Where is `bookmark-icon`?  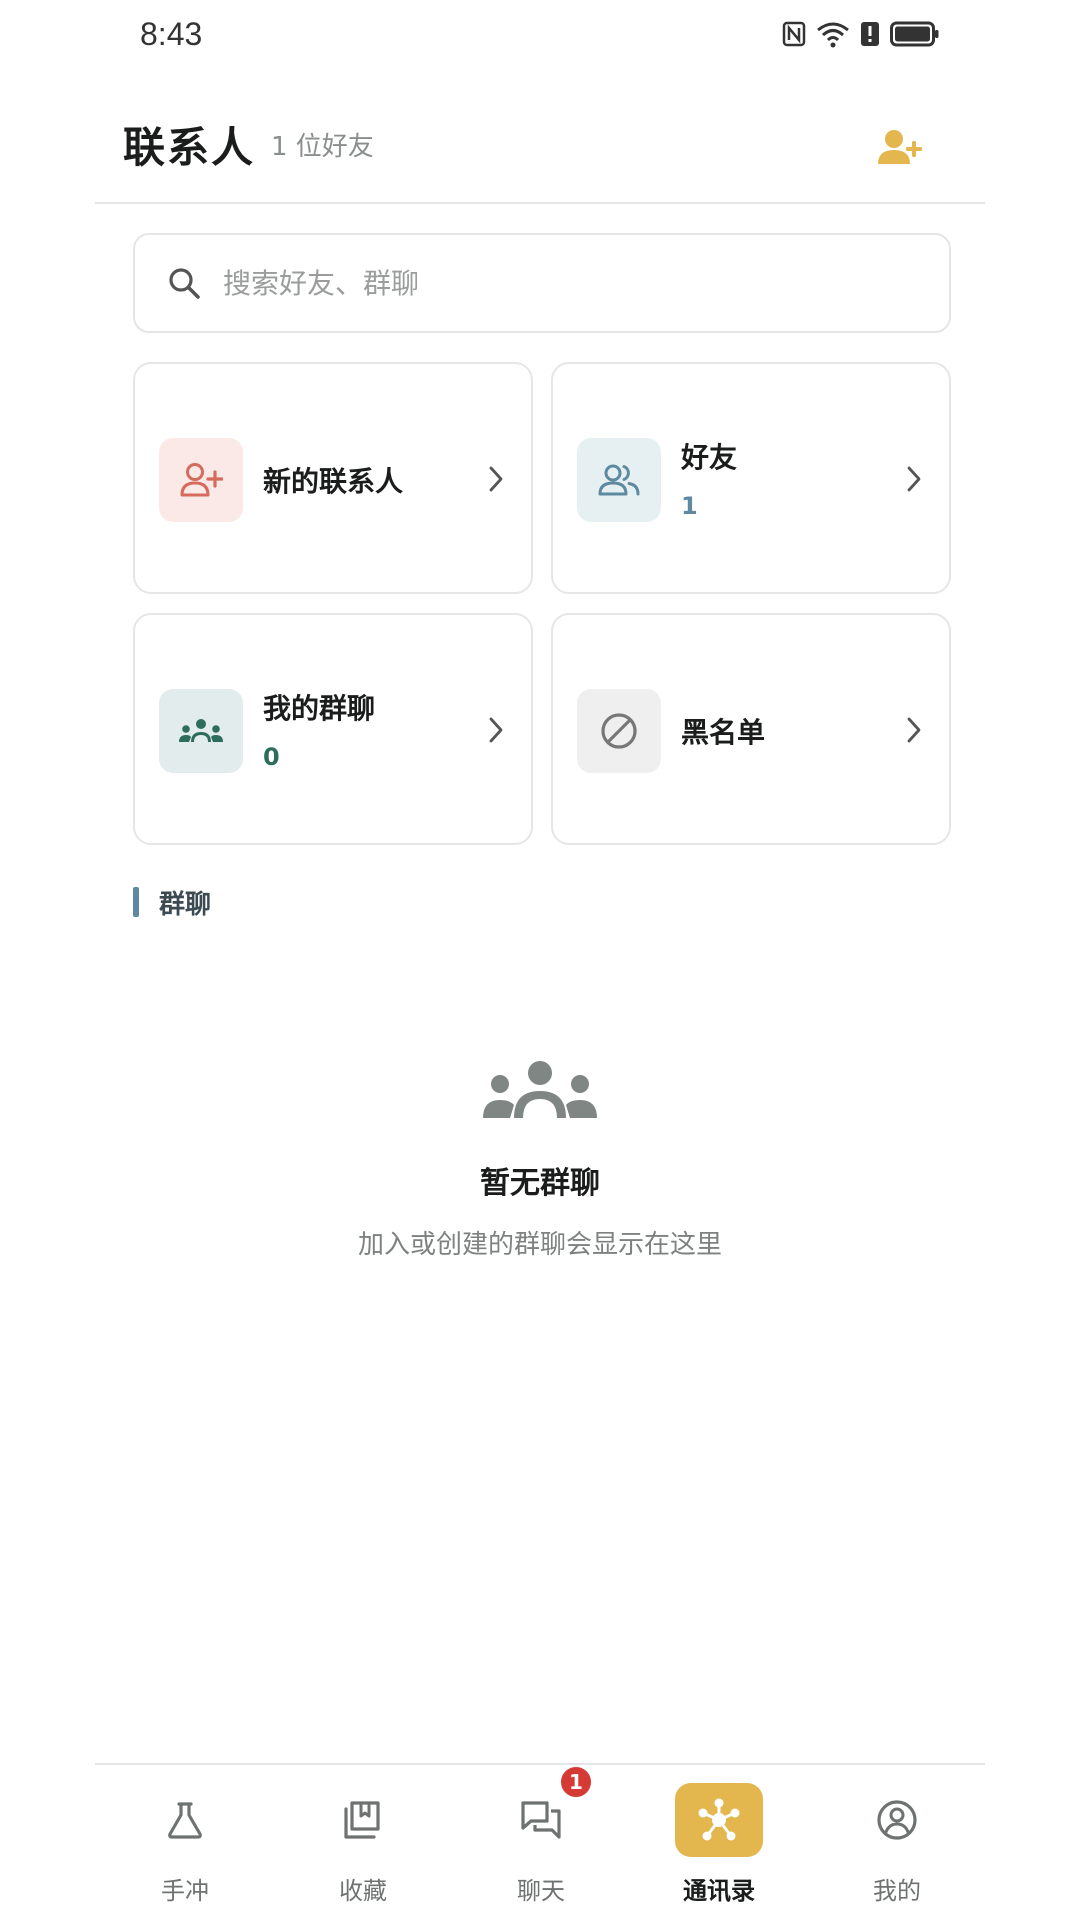 bookmark-icon is located at coordinates (362, 1820).